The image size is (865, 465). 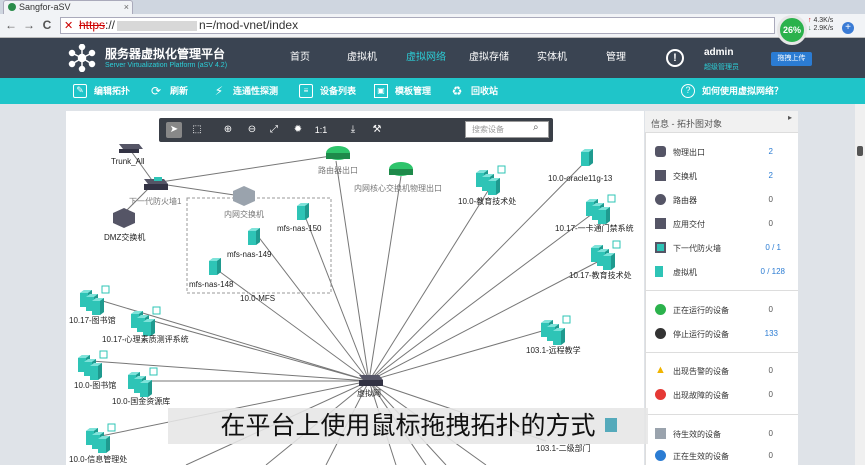 What do you see at coordinates (95, 370) in the screenshot?
I see `vmgroup-library10: 10.0-图书馆` at bounding box center [95, 370].